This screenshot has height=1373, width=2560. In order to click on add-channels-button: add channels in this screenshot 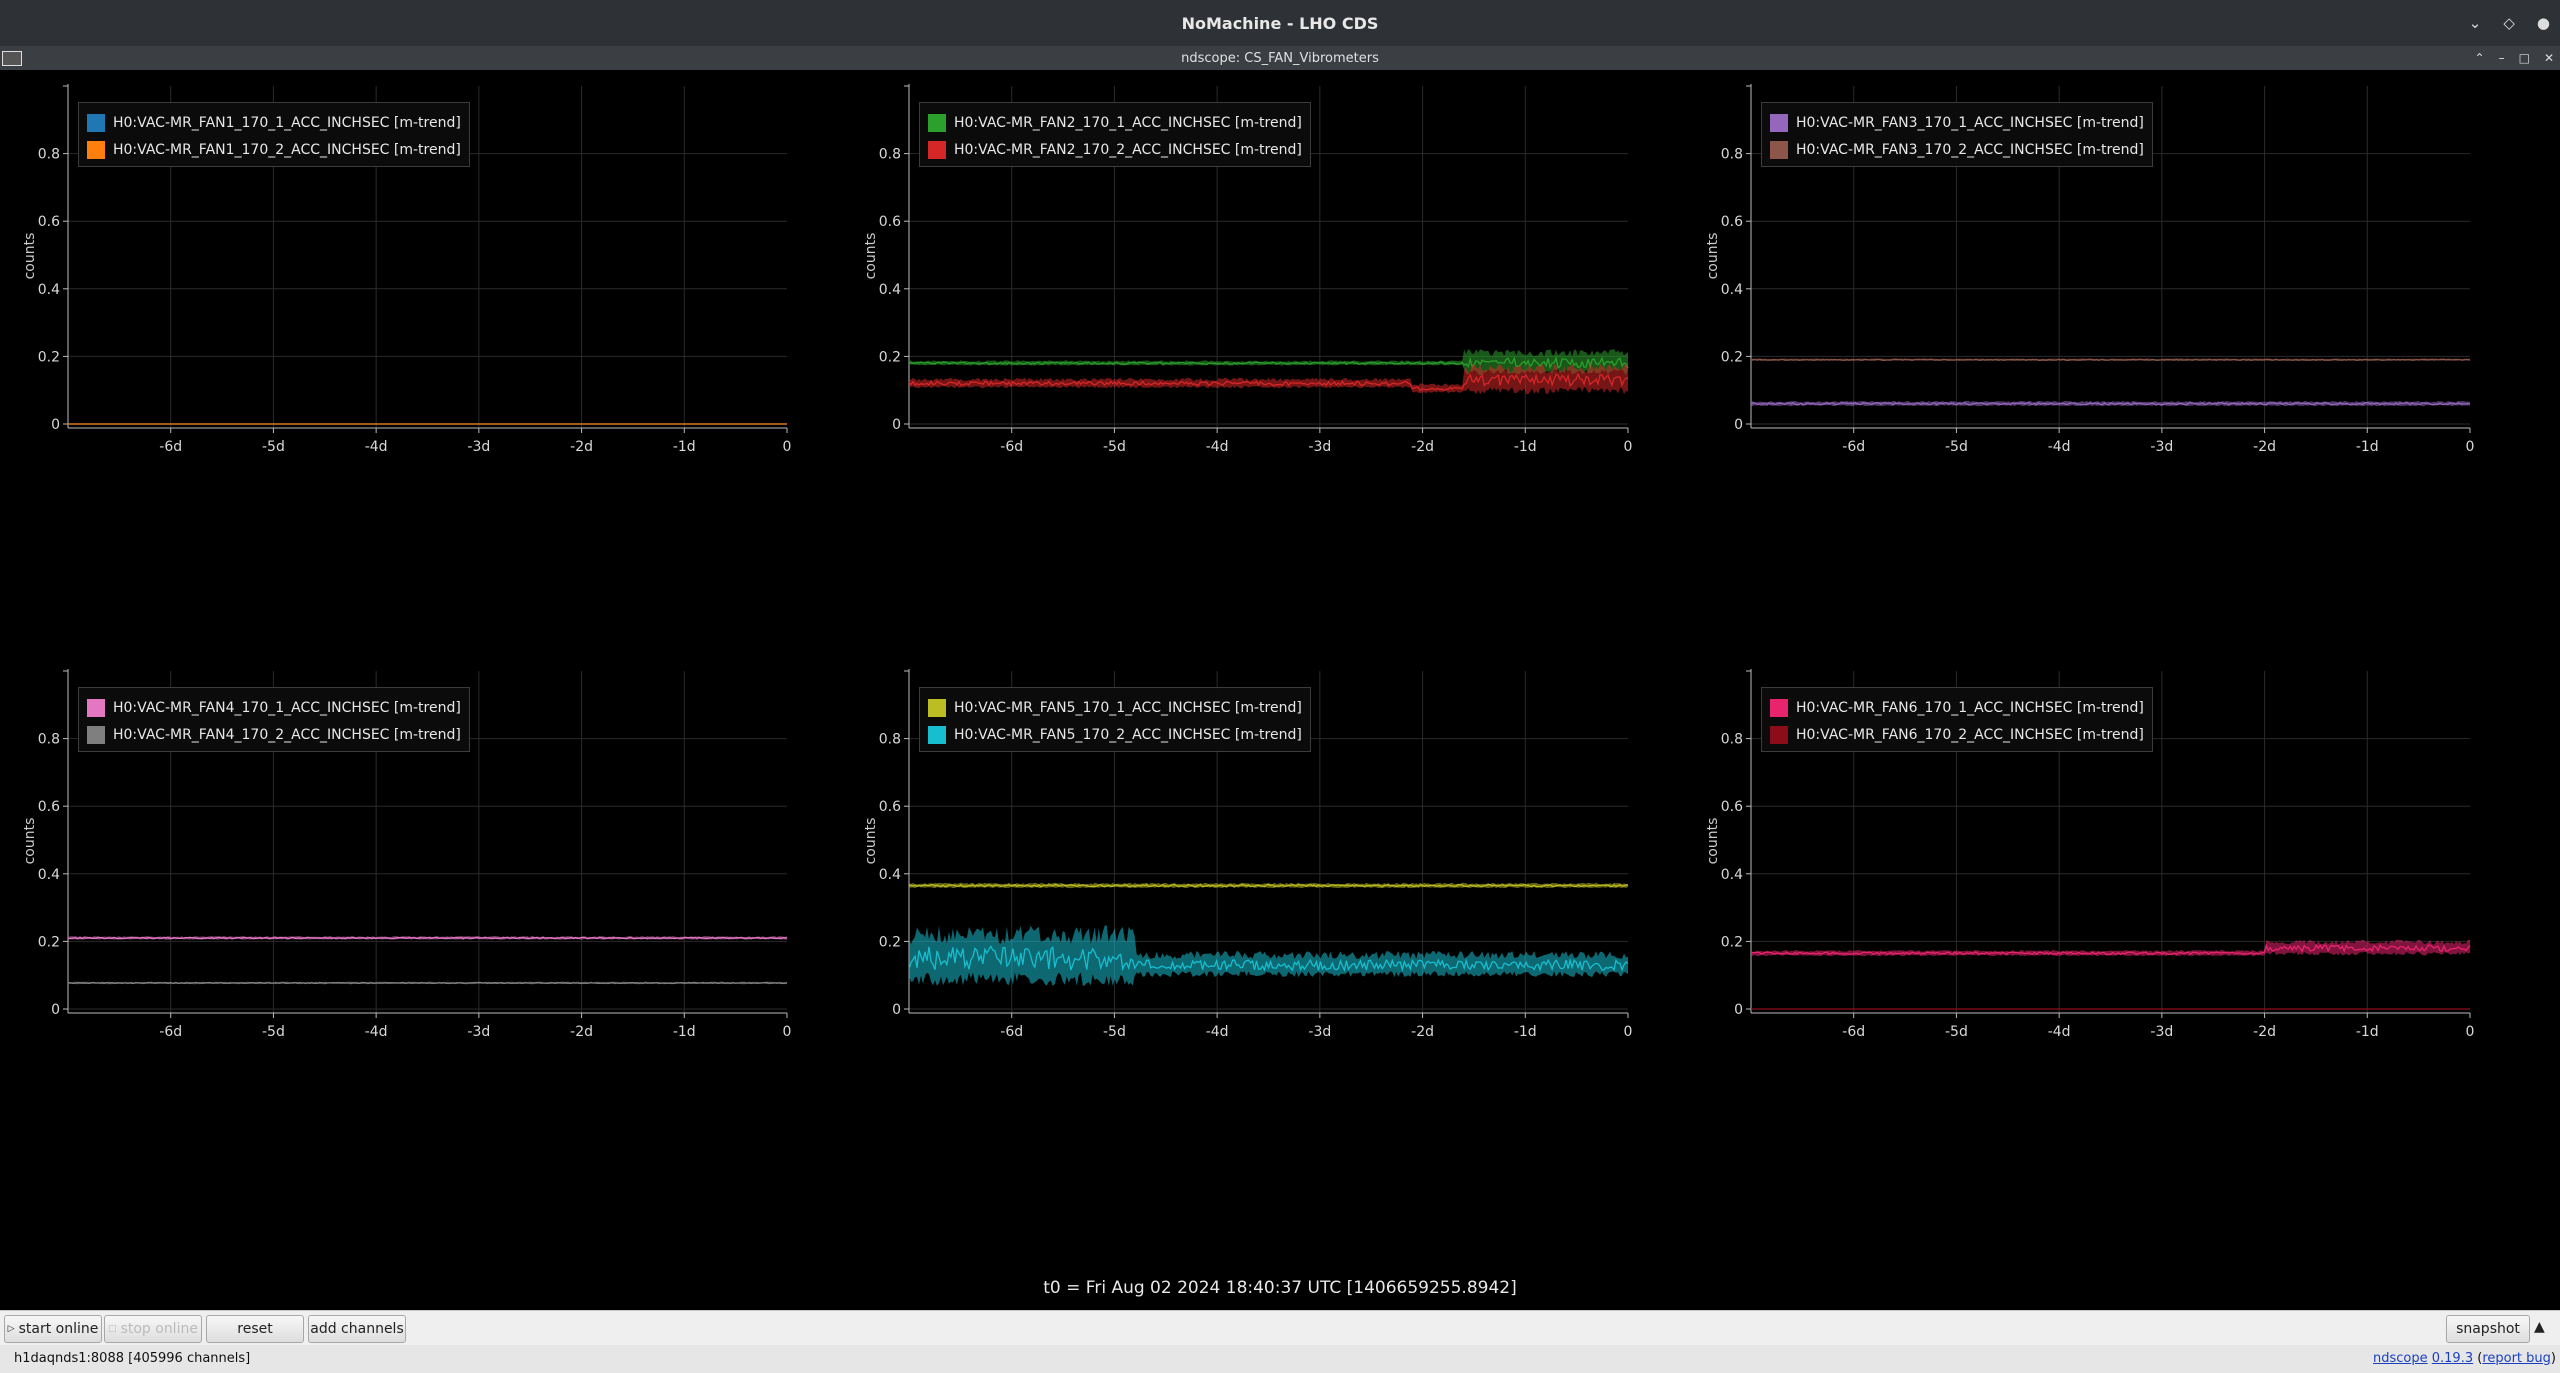, I will do `click(357, 1329)`.